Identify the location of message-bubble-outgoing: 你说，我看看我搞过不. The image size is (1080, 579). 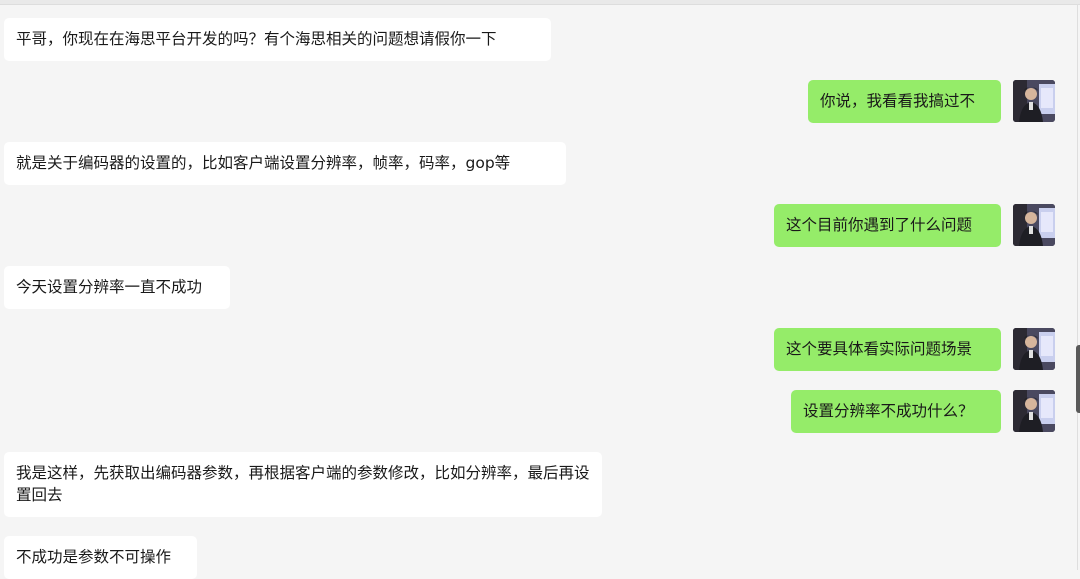
(904, 101).